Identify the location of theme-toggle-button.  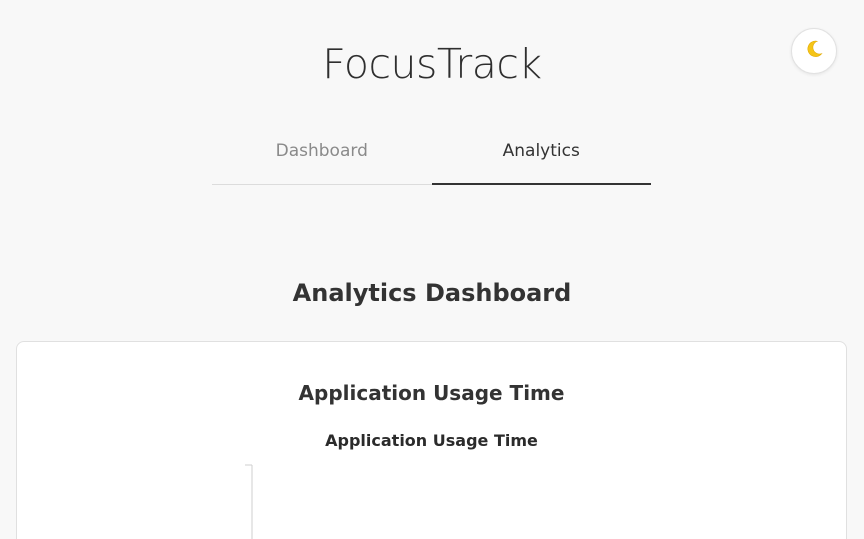
(814, 51).